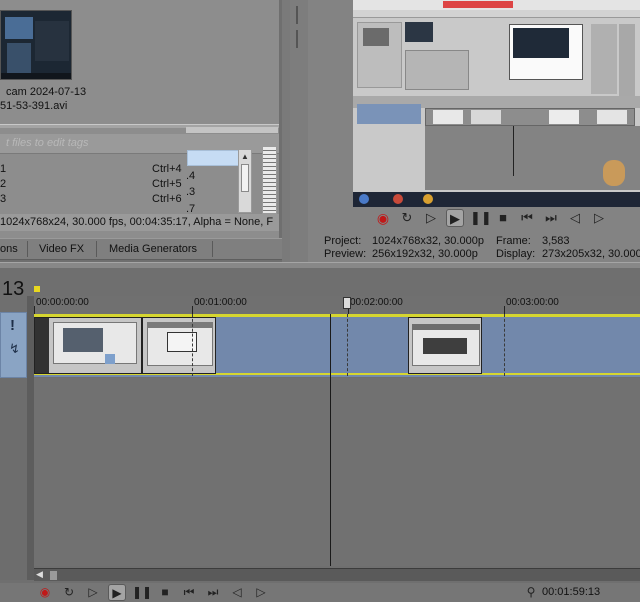 Image resolution: width=640 pixels, height=602 pixels. I want to click on split-handle, so click(232, 130).